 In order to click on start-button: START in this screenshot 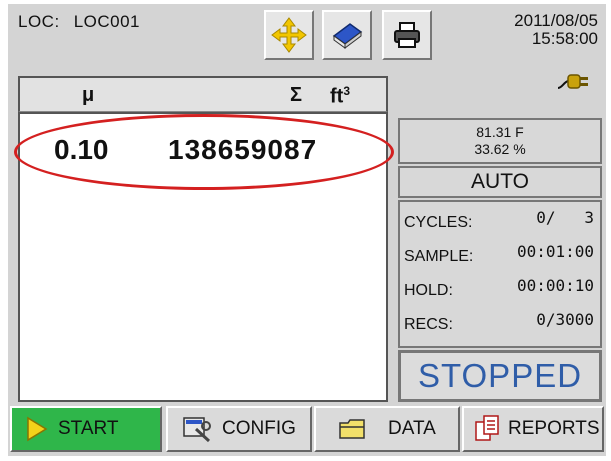, I will do `click(86, 429)`.